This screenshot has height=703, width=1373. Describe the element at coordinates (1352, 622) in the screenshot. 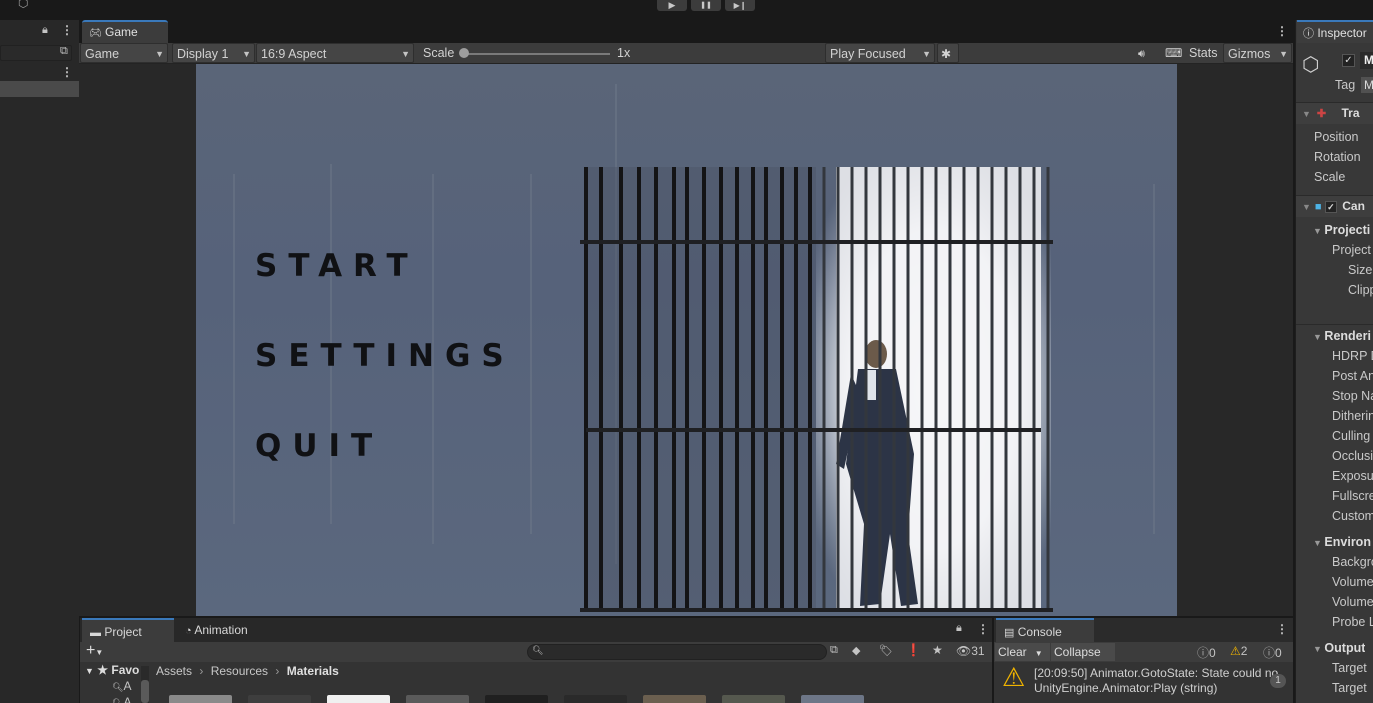

I see `env-row: Probe L` at that location.